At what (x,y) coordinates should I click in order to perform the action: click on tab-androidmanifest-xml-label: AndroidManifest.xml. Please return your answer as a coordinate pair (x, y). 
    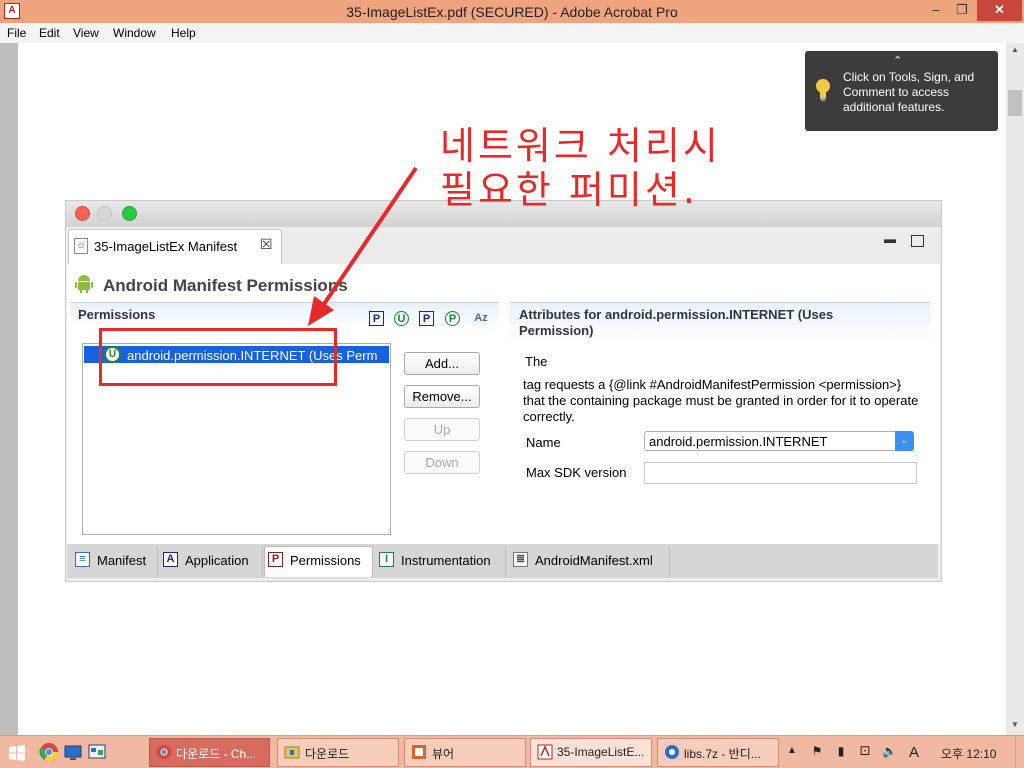
    Looking at the image, I should click on (594, 560).